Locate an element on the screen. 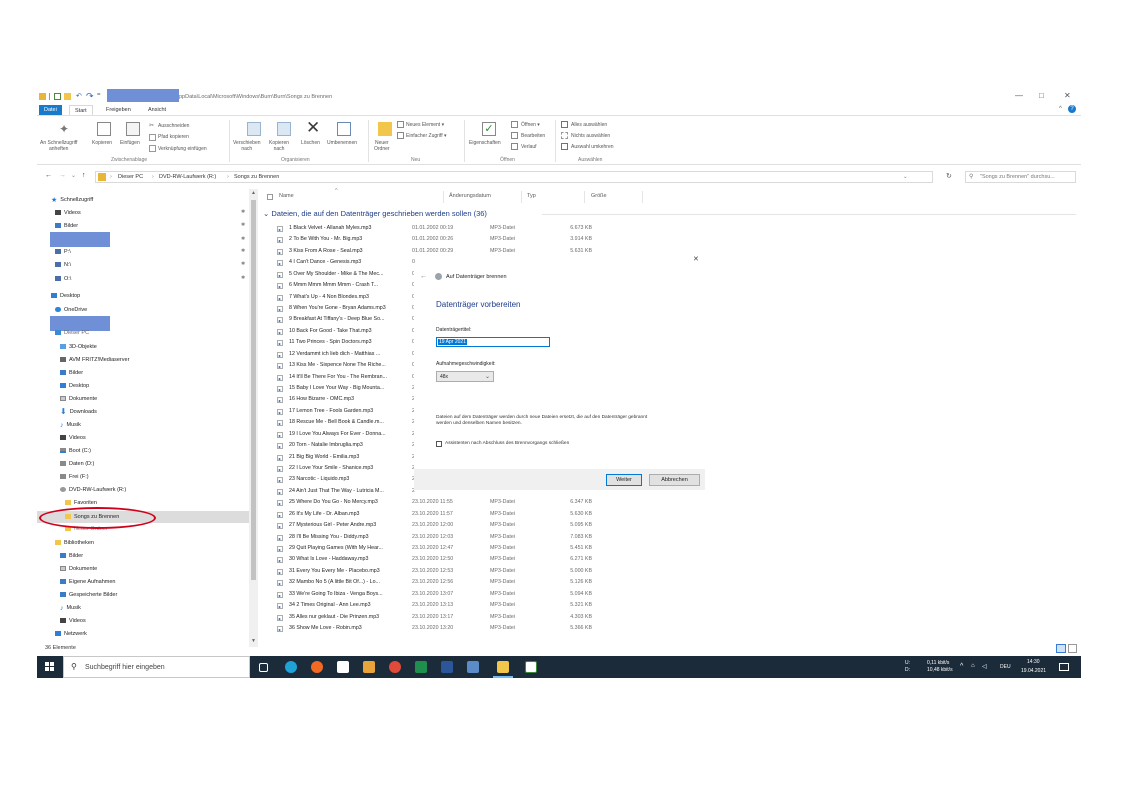 The image size is (1123, 794). rename-button: Umbenennen is located at coordinates (342, 143).